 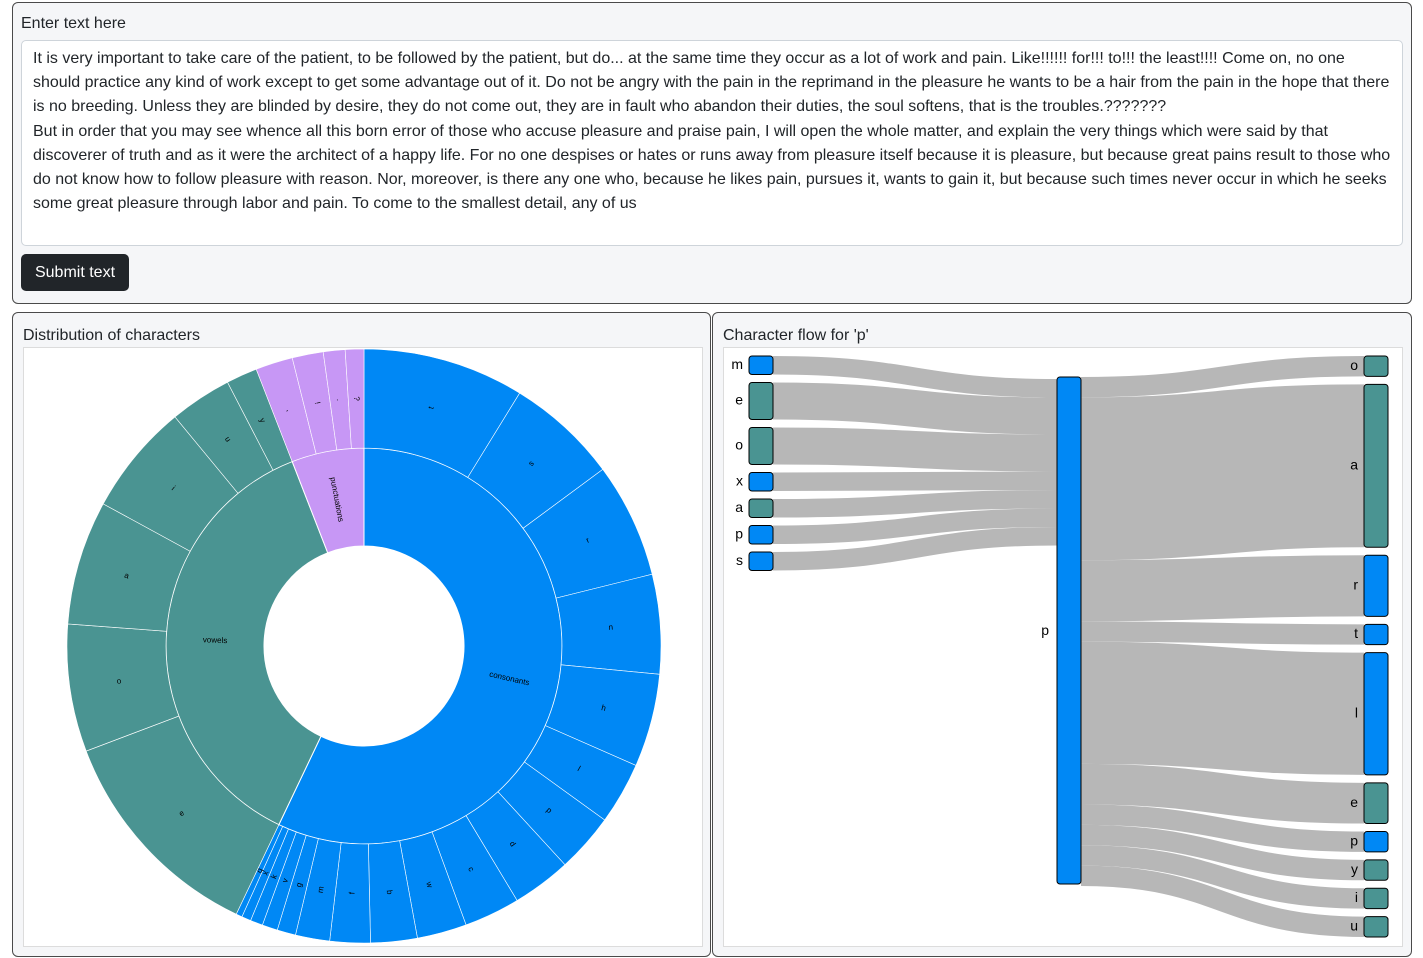 What do you see at coordinates (1222, 472) in the screenshot?
I see `sankey-link-p-to-a` at bounding box center [1222, 472].